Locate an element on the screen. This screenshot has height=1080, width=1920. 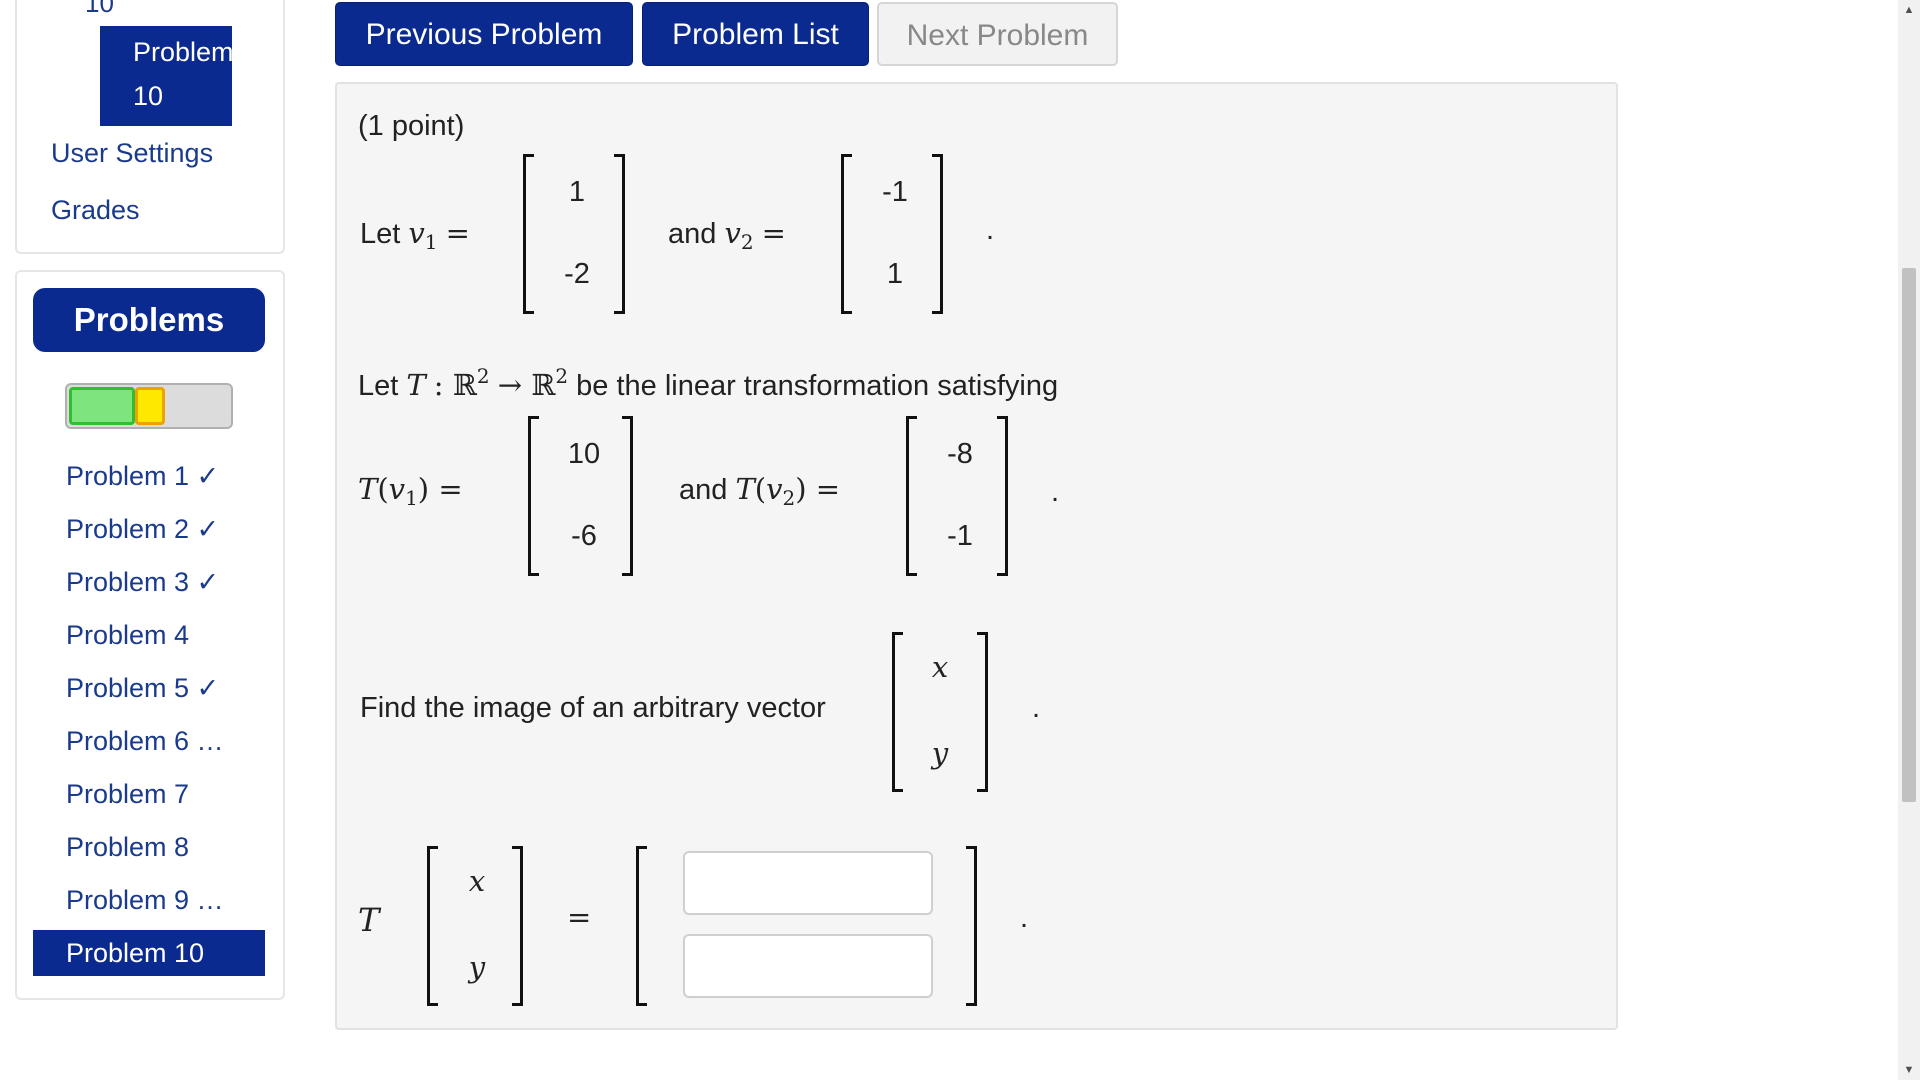
and-Tv2-label: and T(v2) = is located at coordinates (760, 491).